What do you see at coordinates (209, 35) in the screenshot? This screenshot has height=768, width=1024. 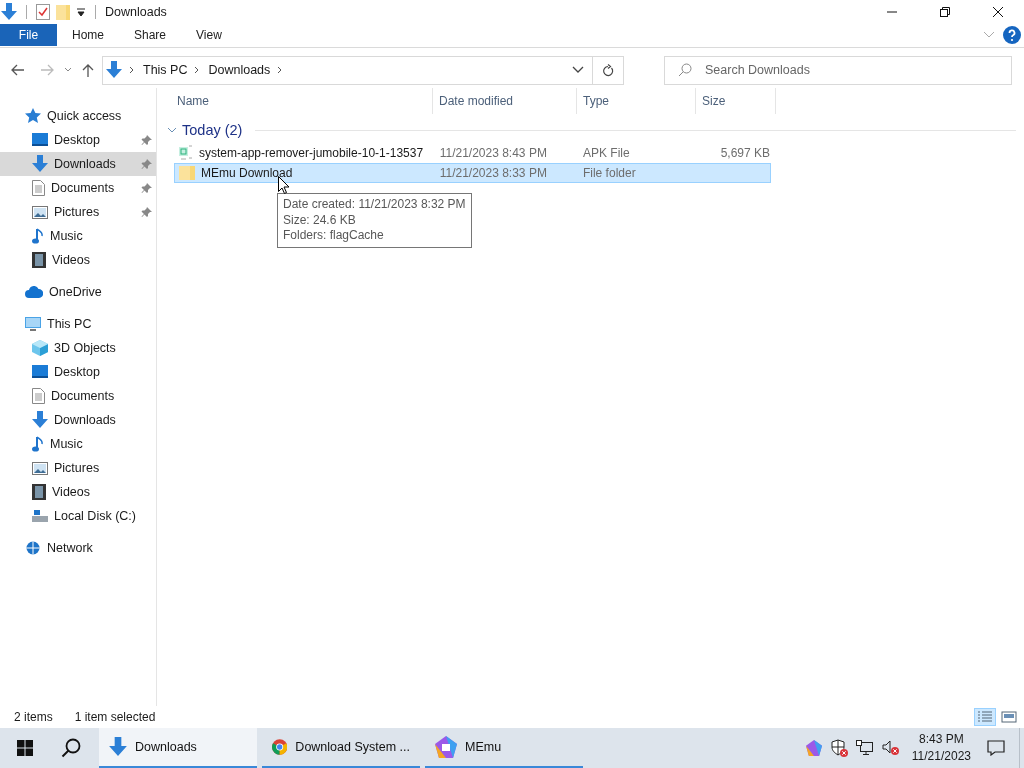 I see `ribbon-tab: View` at bounding box center [209, 35].